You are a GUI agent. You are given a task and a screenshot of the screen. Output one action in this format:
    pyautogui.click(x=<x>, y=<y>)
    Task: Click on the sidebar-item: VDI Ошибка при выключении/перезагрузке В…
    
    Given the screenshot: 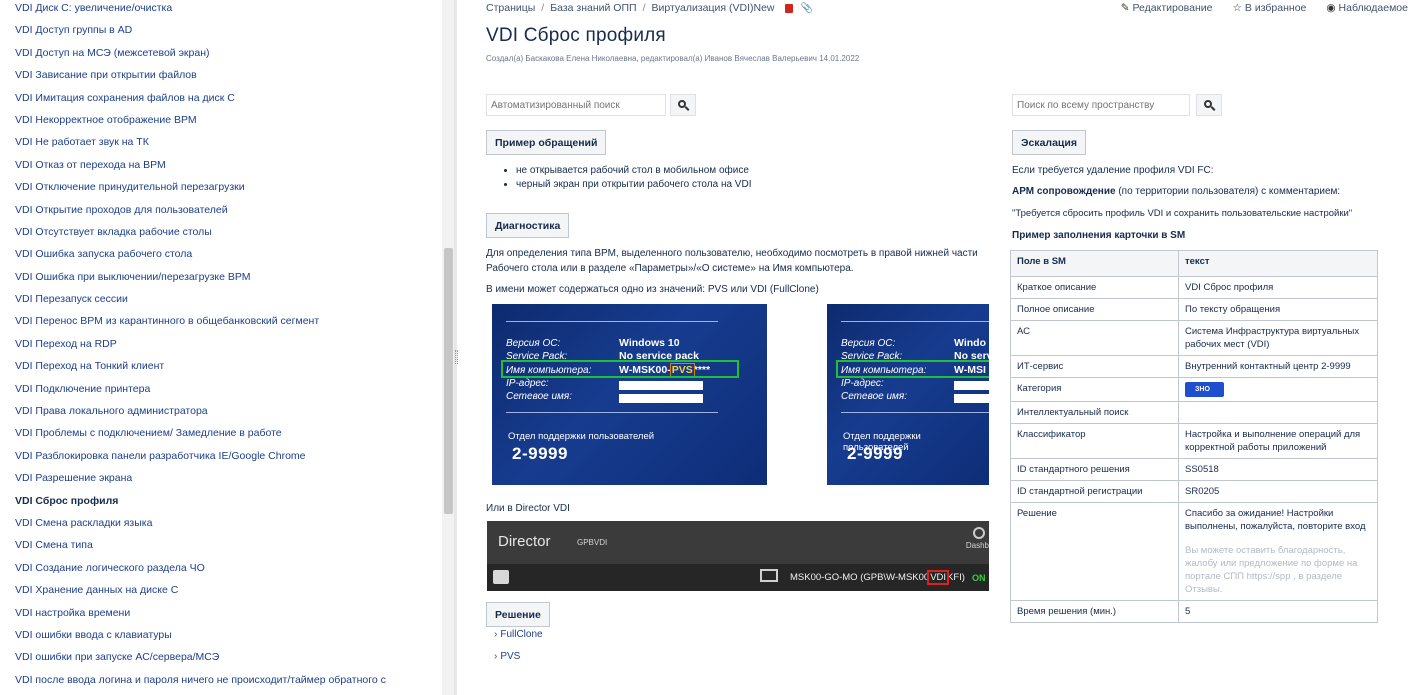 What is the action you would take?
    pyautogui.click(x=221, y=280)
    